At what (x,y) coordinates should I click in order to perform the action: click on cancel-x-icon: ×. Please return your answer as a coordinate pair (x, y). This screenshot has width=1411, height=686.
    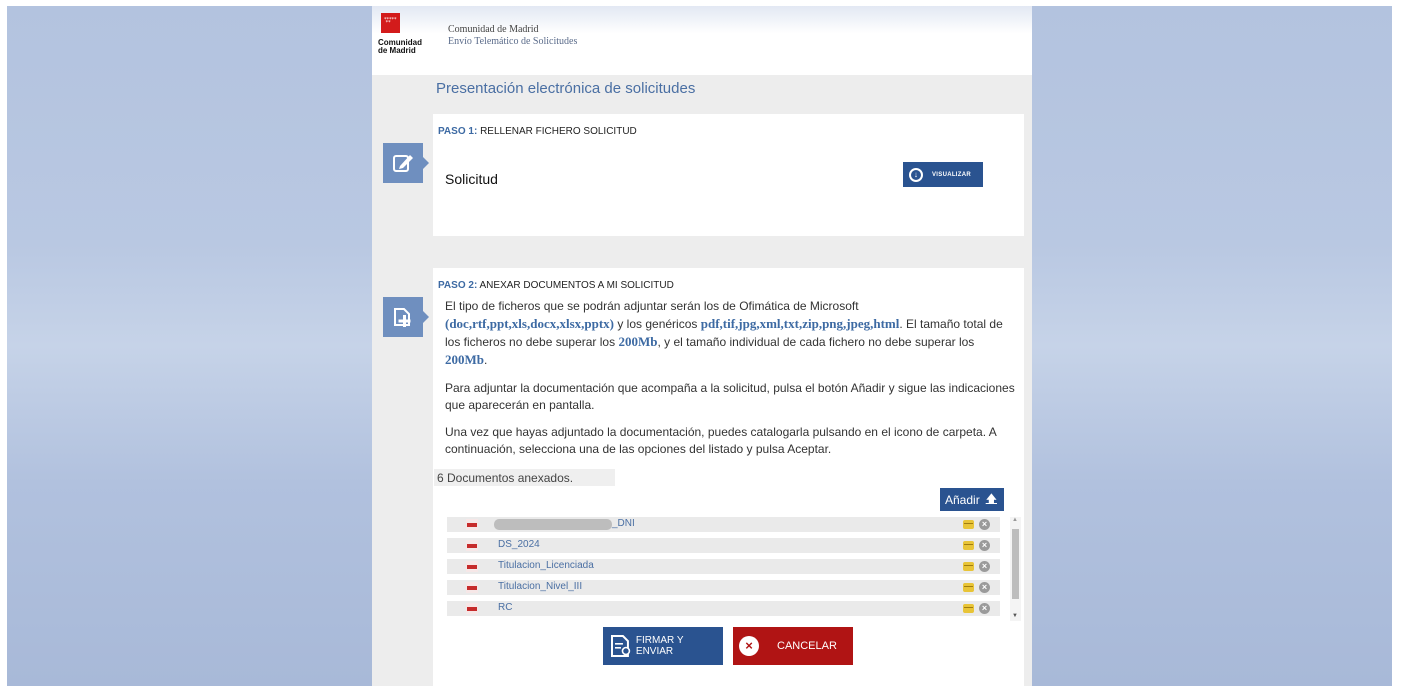
    Looking at the image, I should click on (749, 646).